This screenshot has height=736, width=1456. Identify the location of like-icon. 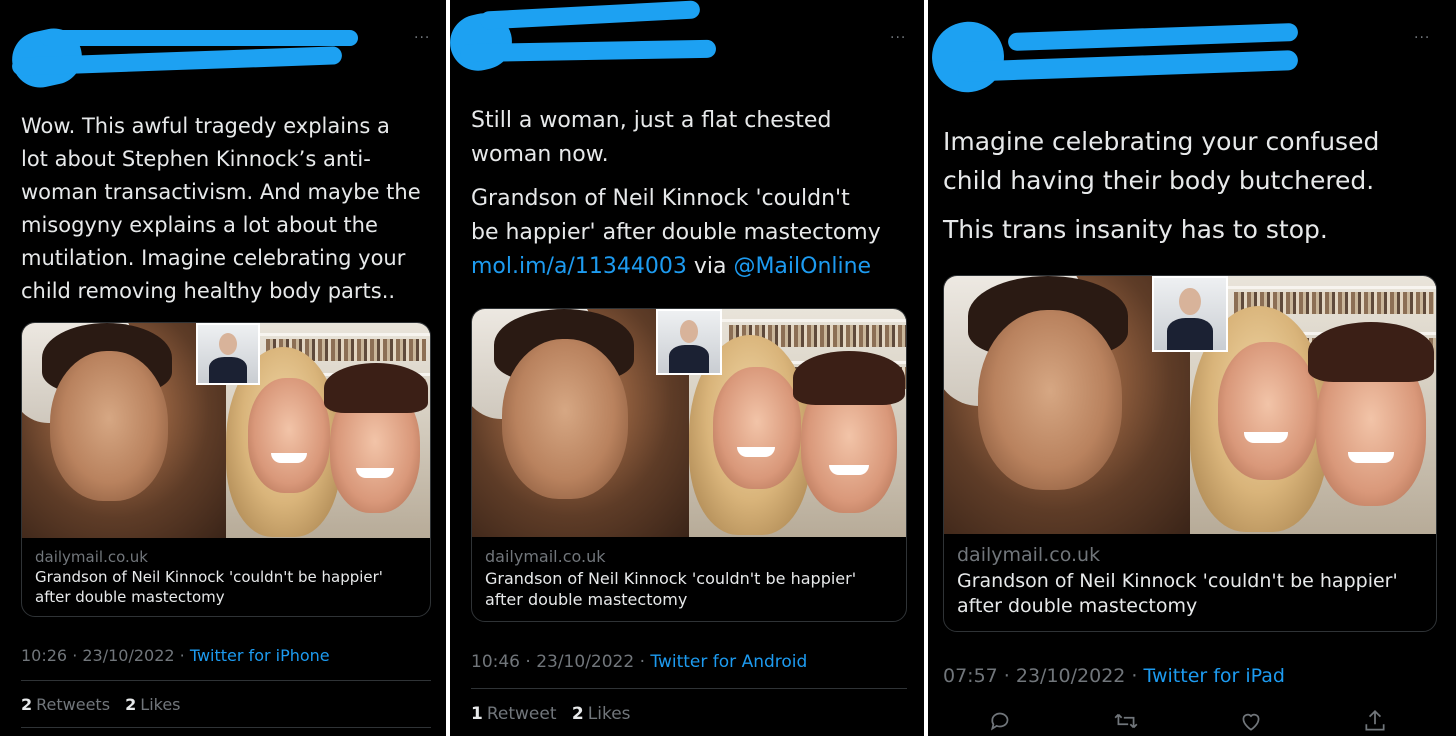
(1251, 721).